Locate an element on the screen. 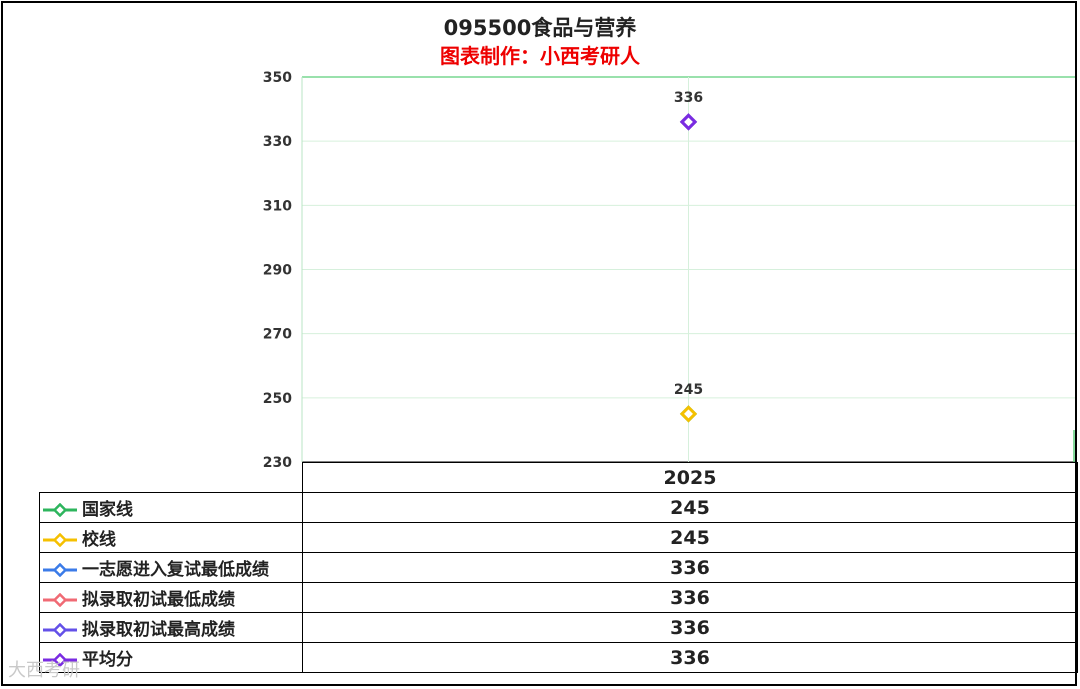 Image resolution: width=1080 pixels, height=689 pixels. y-tick-label: 250 is located at coordinates (277, 399).